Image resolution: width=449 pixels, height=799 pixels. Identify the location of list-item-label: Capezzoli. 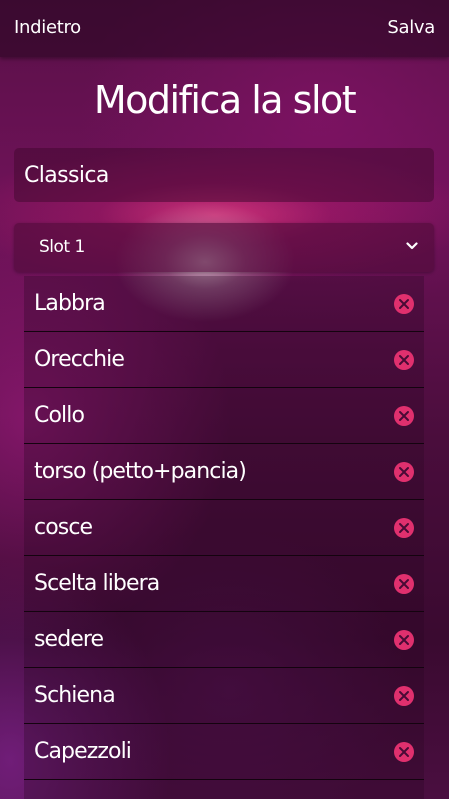
(83, 751).